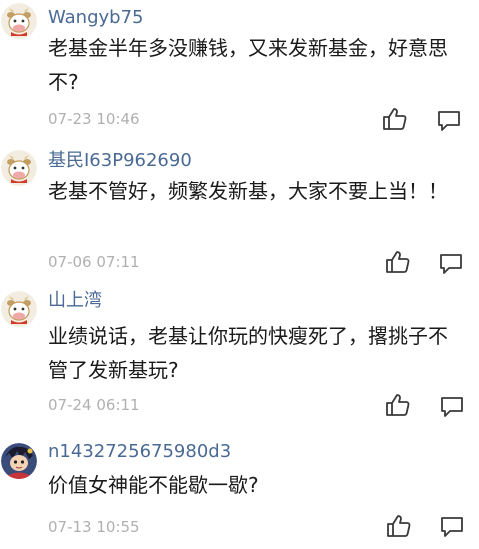  I want to click on comment-timestamp: 07-06 07:11, so click(94, 262).